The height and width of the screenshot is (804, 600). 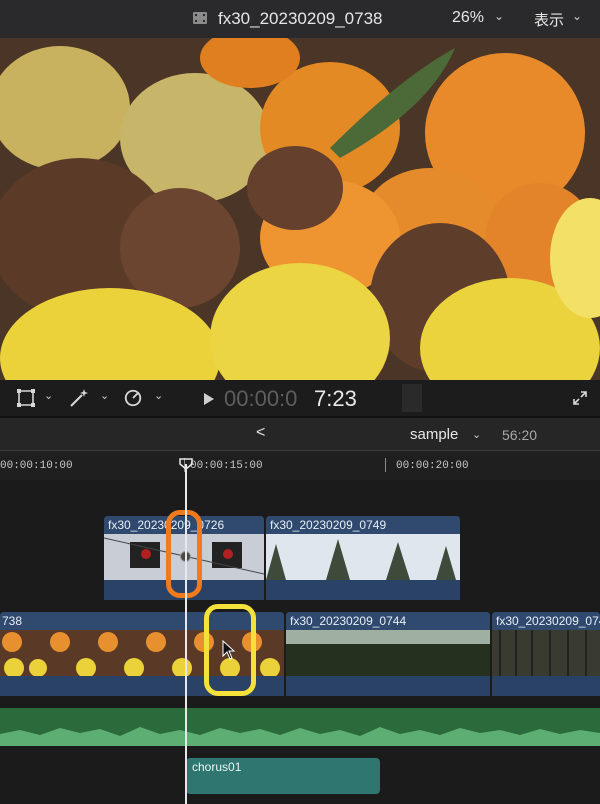 I want to click on fullscreen-icon, so click(x=580, y=398).